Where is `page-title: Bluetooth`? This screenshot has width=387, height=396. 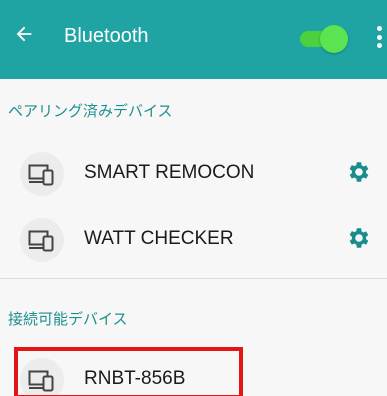 page-title: Bluetooth is located at coordinates (106, 36).